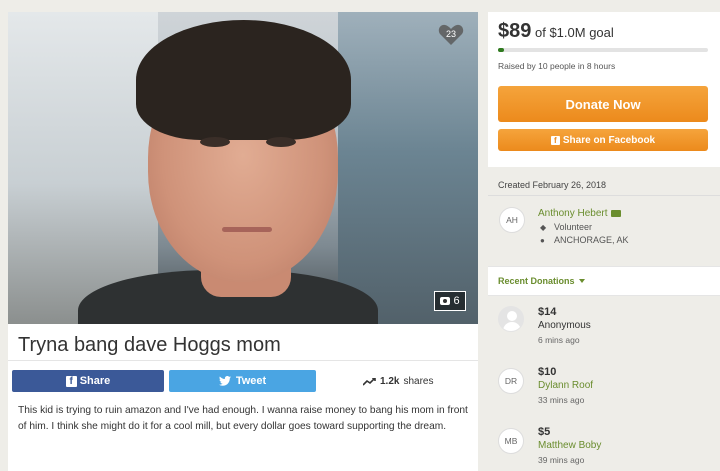 The image size is (720, 471). I want to click on twitter-icon, so click(224, 381).